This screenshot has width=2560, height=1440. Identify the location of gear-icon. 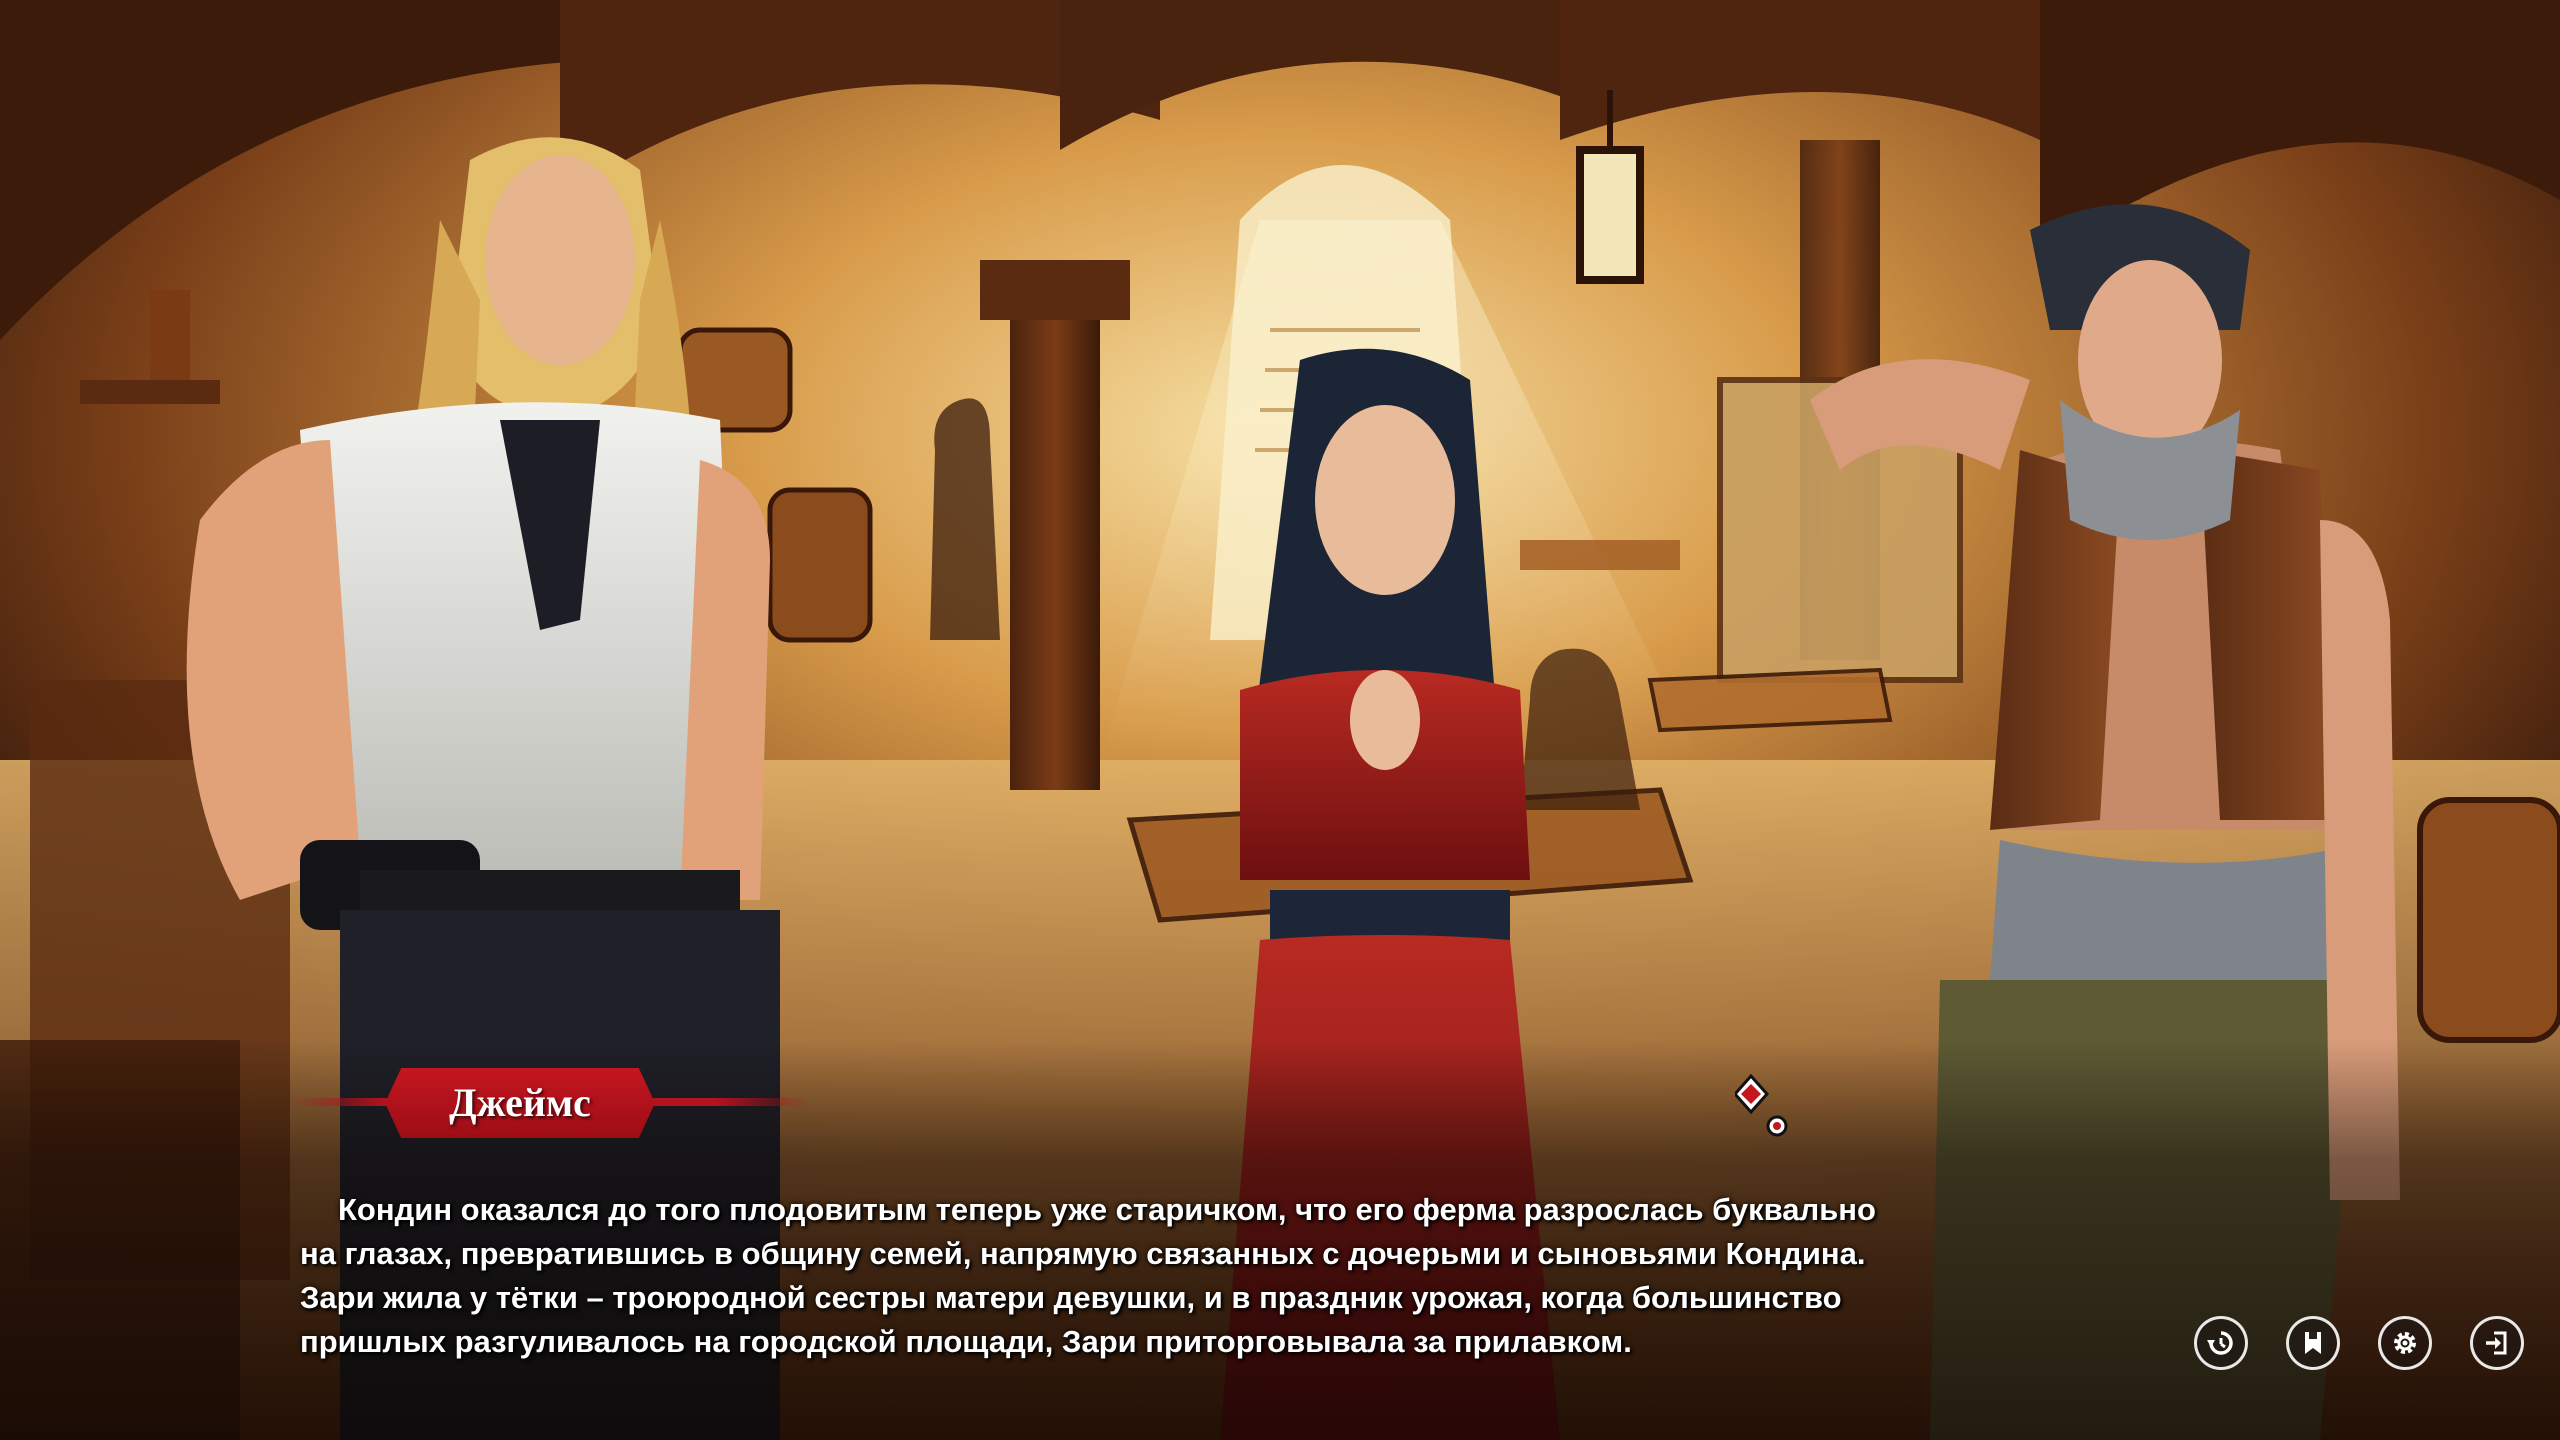
(2405, 1343).